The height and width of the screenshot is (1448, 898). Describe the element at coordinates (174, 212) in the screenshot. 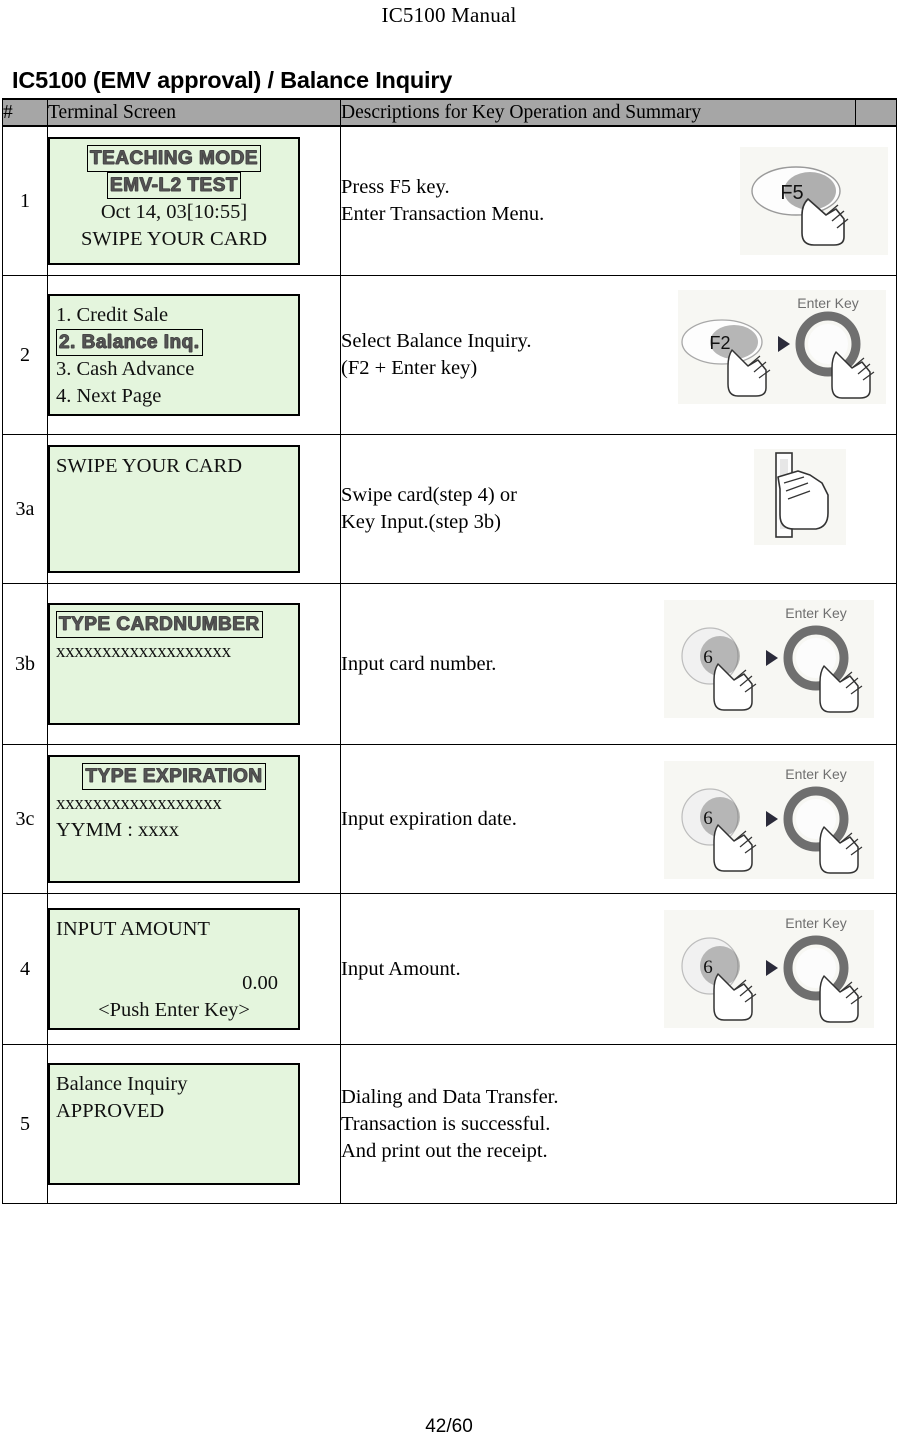

I see `lcd-line-text: Oct 14, 03[10:55]` at that location.